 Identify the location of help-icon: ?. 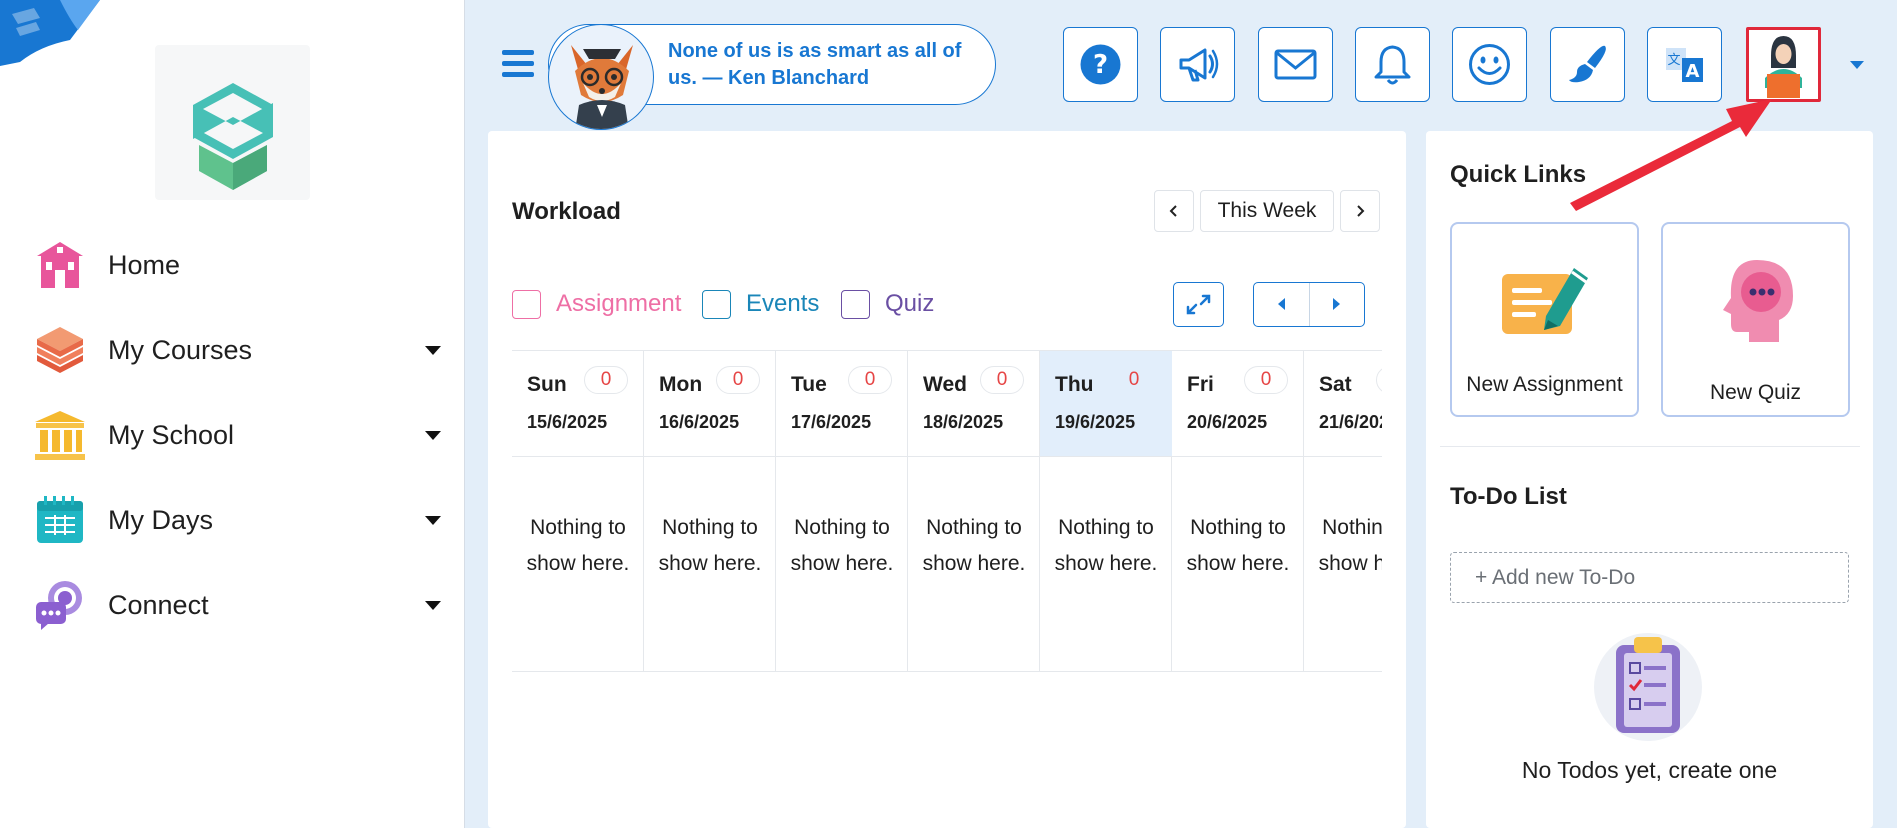
(1100, 64).